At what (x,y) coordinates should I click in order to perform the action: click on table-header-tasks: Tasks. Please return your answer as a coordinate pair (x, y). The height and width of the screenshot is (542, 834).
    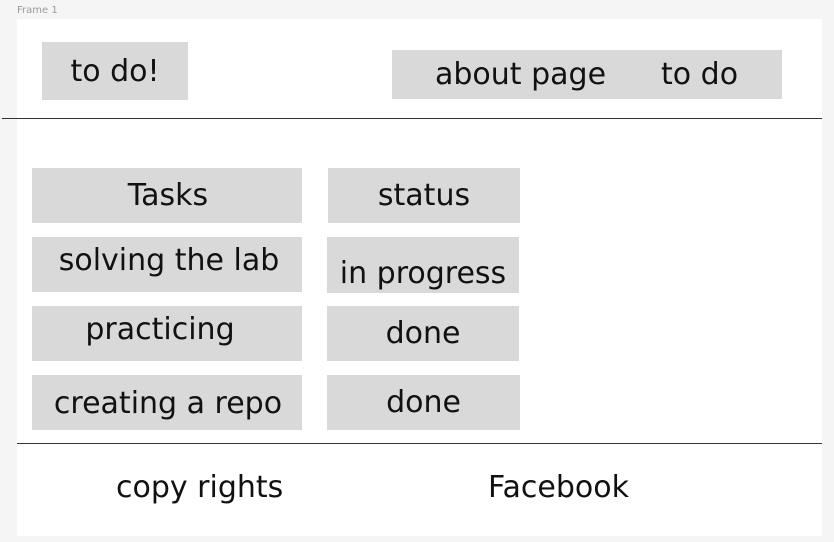
    Looking at the image, I should click on (167, 195).